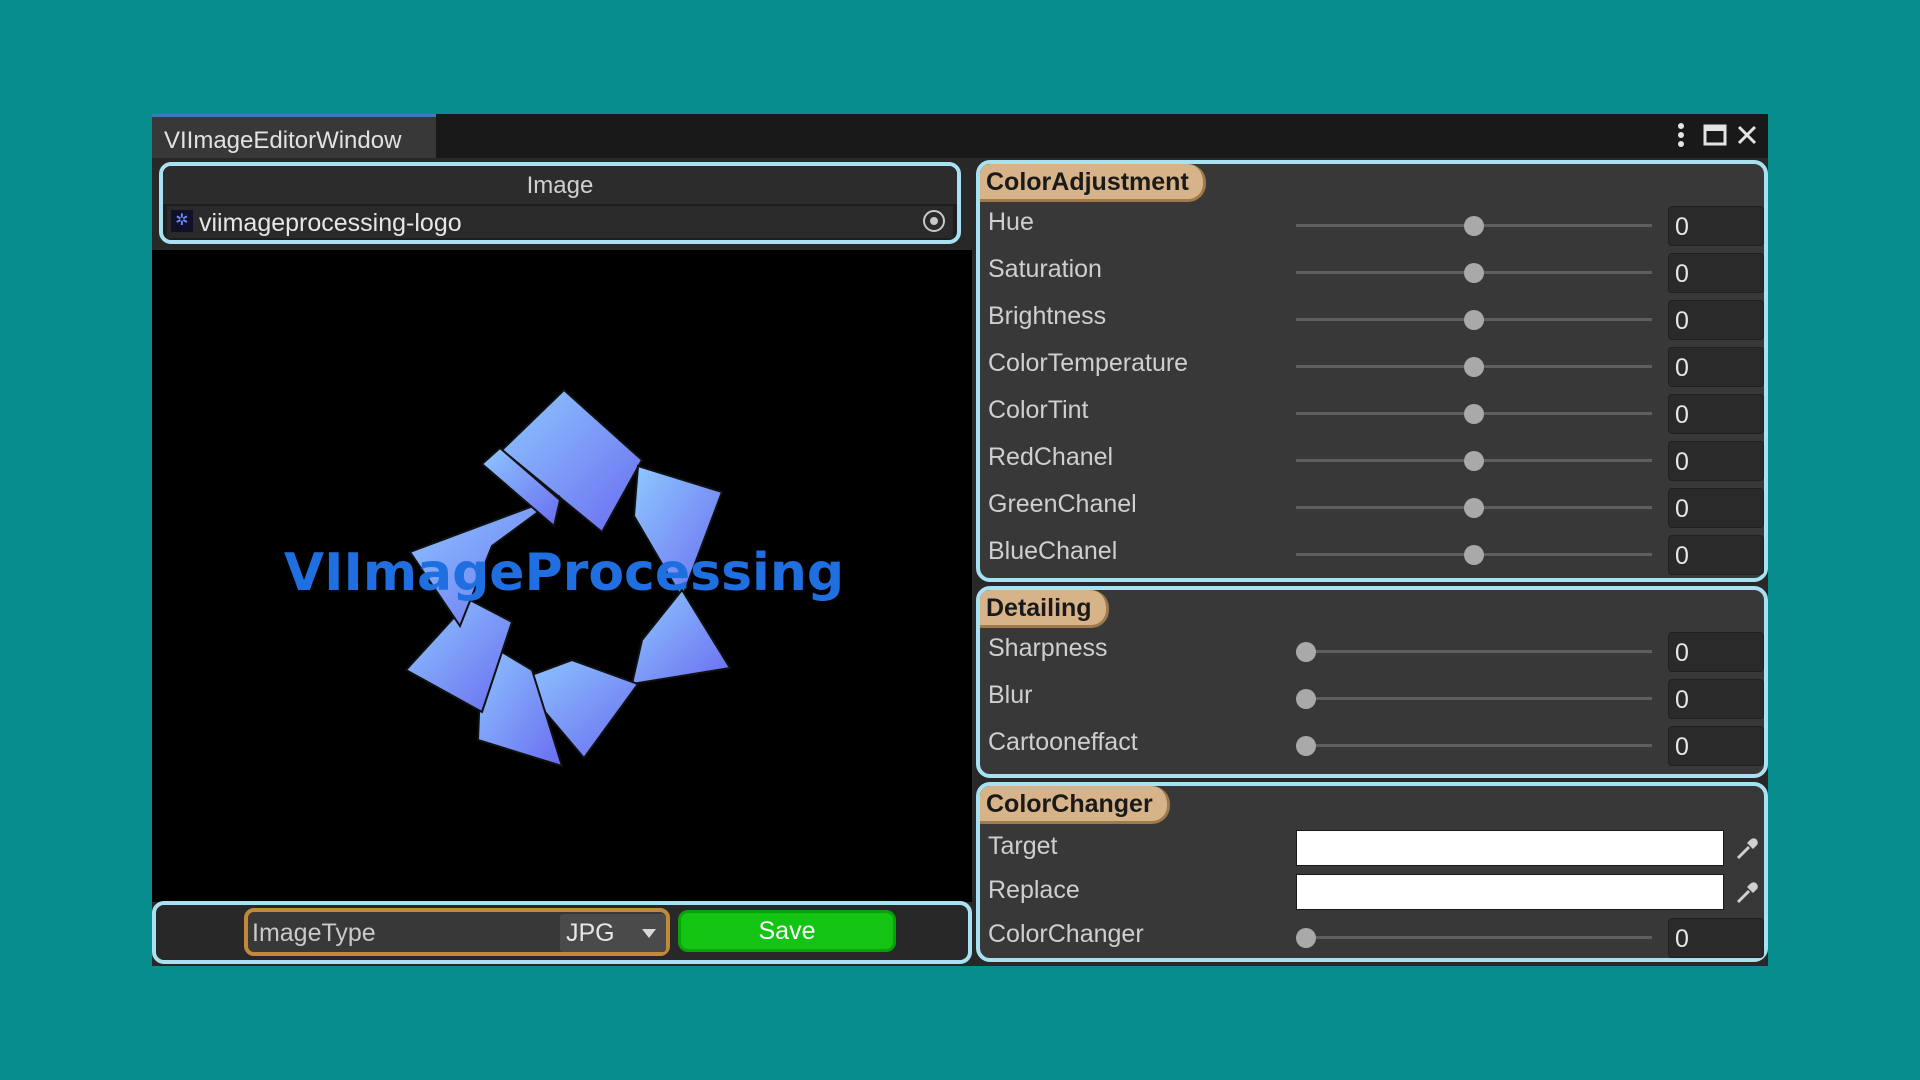 The image size is (1920, 1080). What do you see at coordinates (1062, 504) in the screenshot?
I see `slider-label: GreenChanel` at bounding box center [1062, 504].